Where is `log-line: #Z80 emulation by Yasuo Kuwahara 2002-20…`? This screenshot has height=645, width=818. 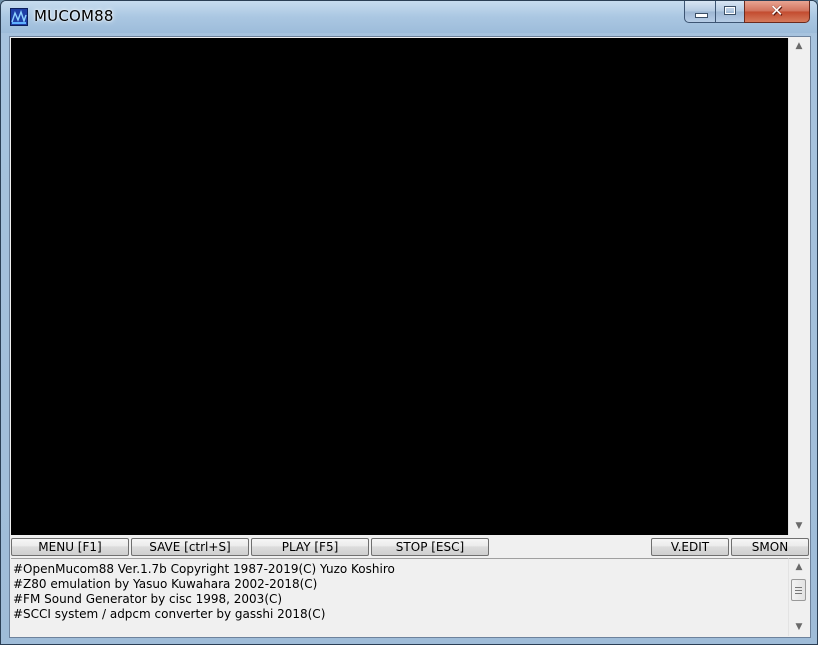 log-line: #Z80 emulation by Yasuo Kuwahara 2002-20… is located at coordinates (165, 584).